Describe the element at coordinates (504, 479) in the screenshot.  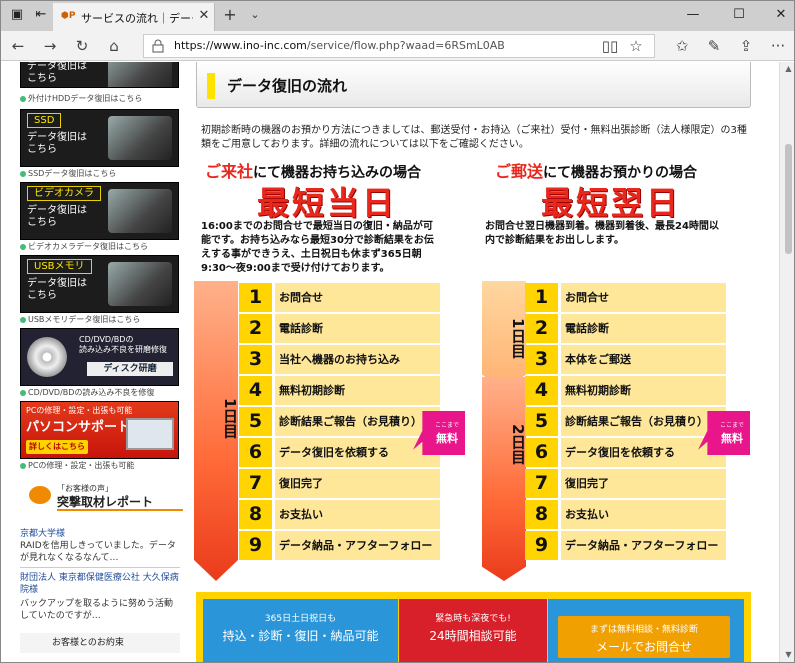
I see `right-day2-arrow` at that location.